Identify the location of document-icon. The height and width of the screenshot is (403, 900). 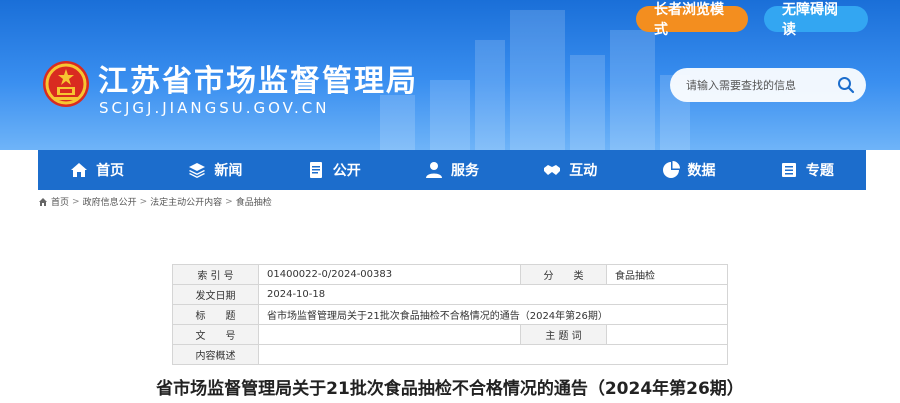
(315, 170).